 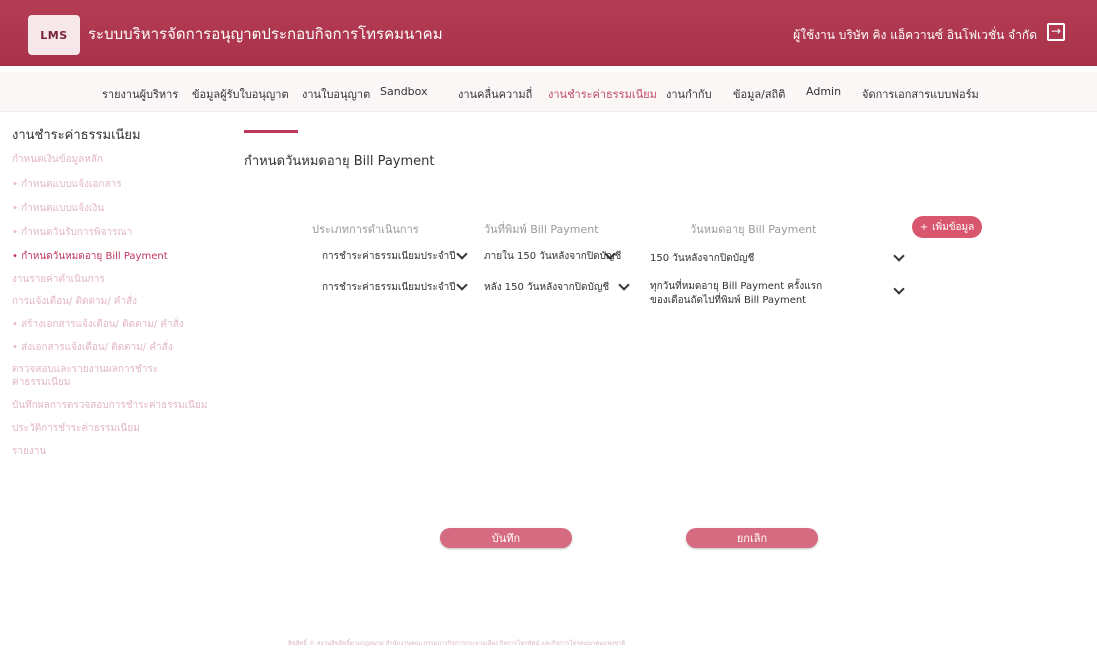 What do you see at coordinates (753, 229) in the screenshot?
I see `column-header-expiry: วันหมดอายุ Bill Payment` at bounding box center [753, 229].